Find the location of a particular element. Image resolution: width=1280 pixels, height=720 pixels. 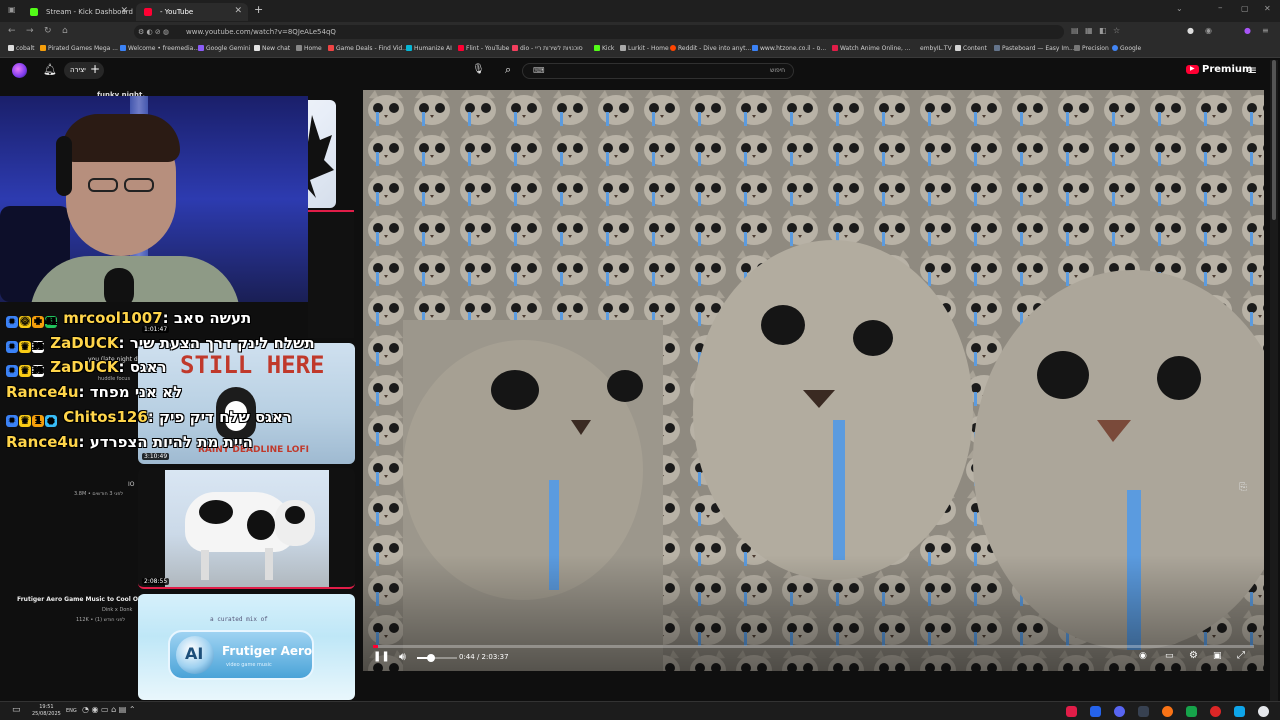

chat-badge-icon: ✦ is located at coordinates (12, 421).